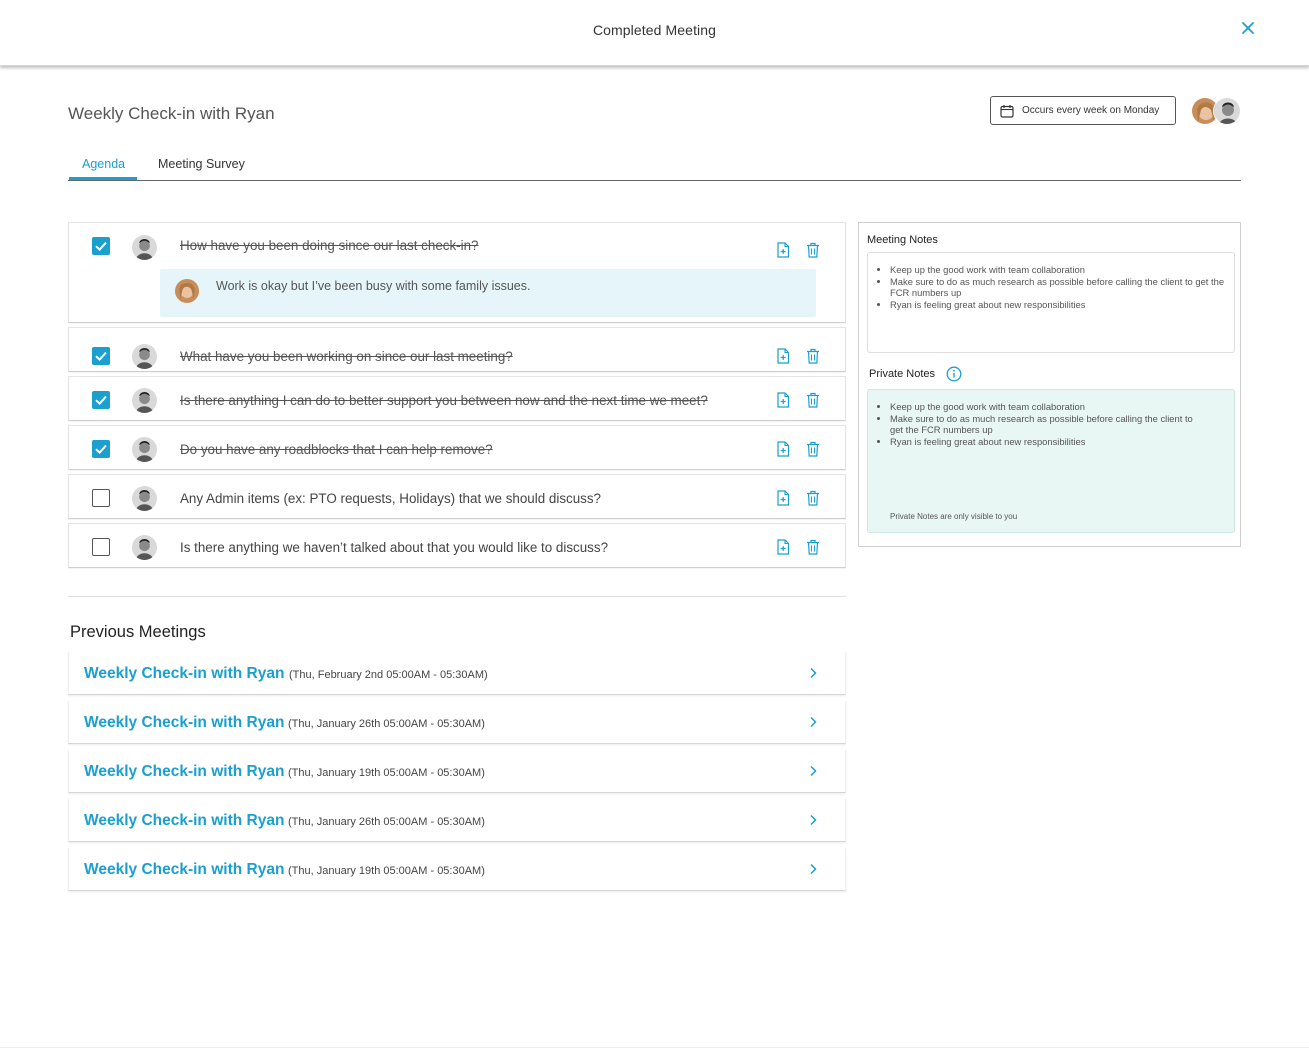 Image resolution: width=1309 pixels, height=1050 pixels. Describe the element at coordinates (388, 675) in the screenshot. I see `previous-meeting-time: (Thu, February 2nd 05:00AM - 05:30AM)` at that location.